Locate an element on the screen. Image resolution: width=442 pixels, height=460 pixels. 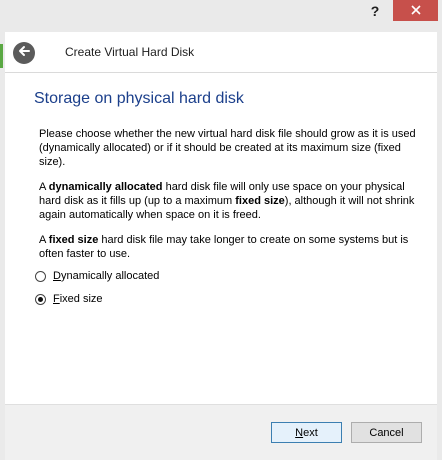
accent-marker is located at coordinates (1, 56).